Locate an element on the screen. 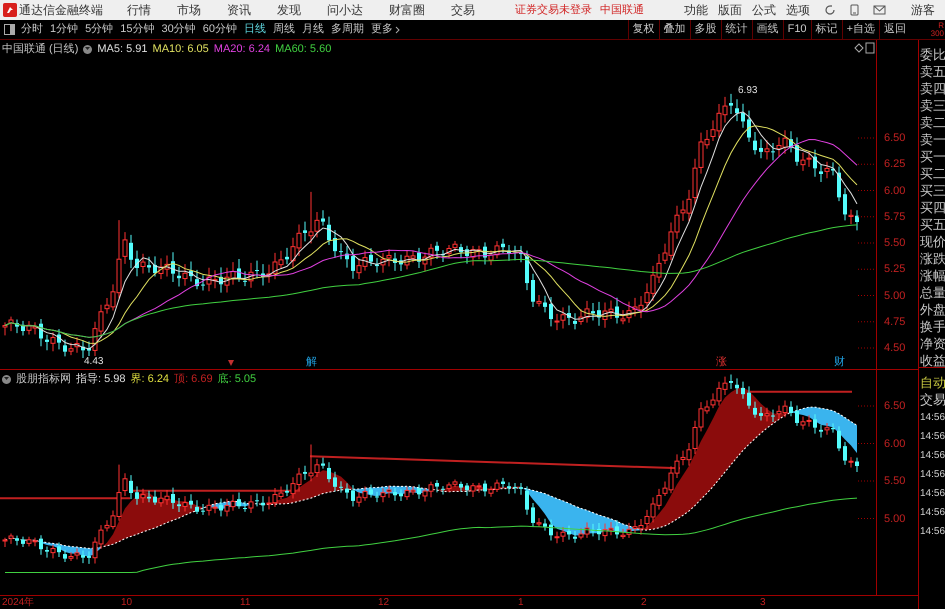 This screenshot has width=945, height=609. toolbar-button: 多股 is located at coordinates (705, 29).